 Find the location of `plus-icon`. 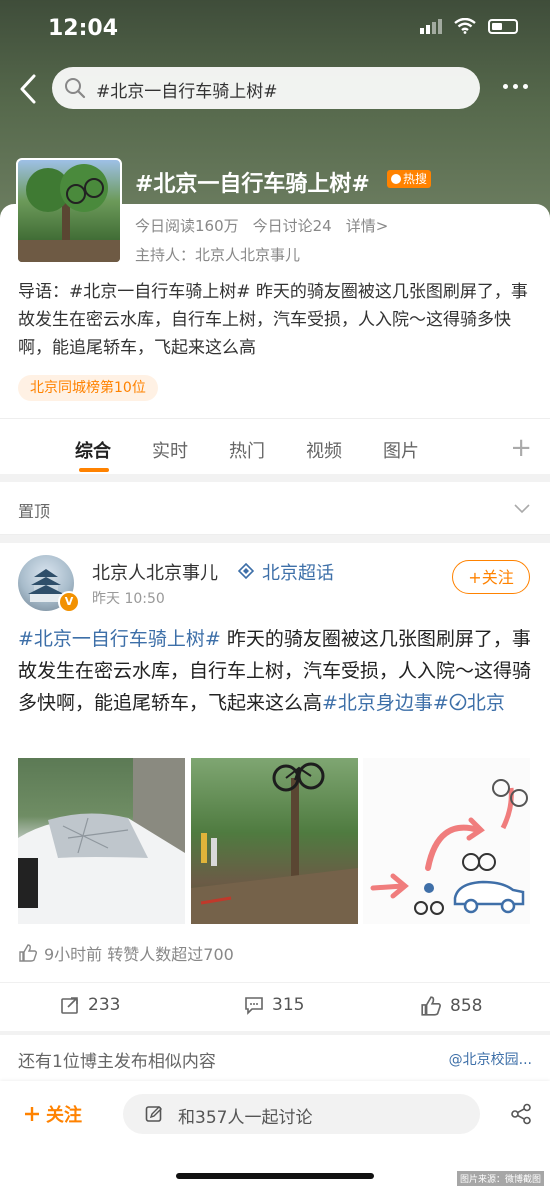

plus-icon is located at coordinates (32, 1114).